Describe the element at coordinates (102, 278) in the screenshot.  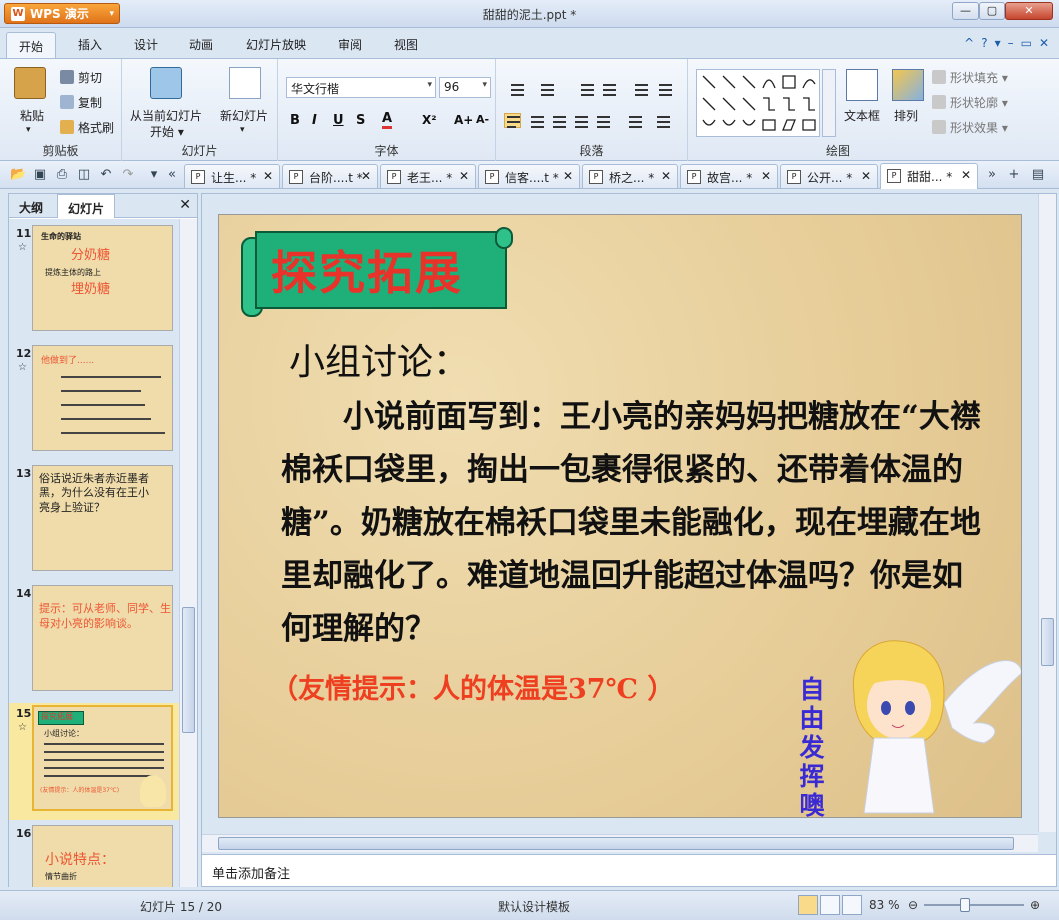
I see `slide-thumbnail: 生命的驿站 分奶糖 提炼主体的路上 埋奶糖` at that location.